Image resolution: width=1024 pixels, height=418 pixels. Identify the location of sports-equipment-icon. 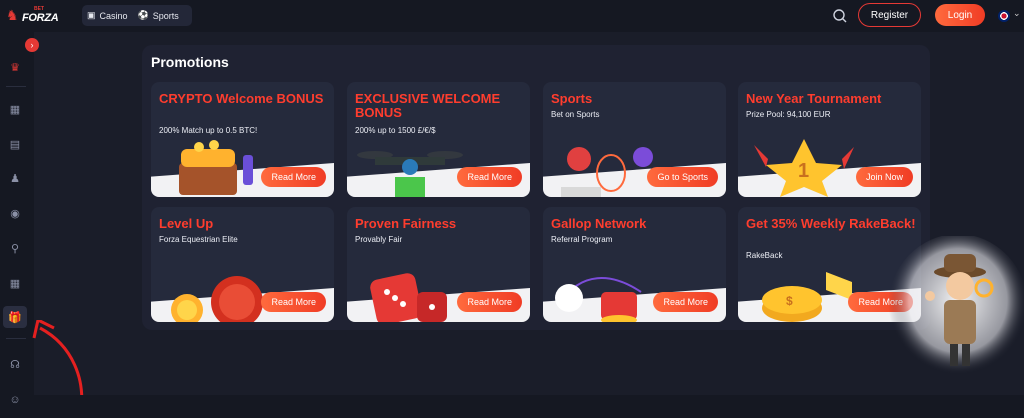
(607, 172).